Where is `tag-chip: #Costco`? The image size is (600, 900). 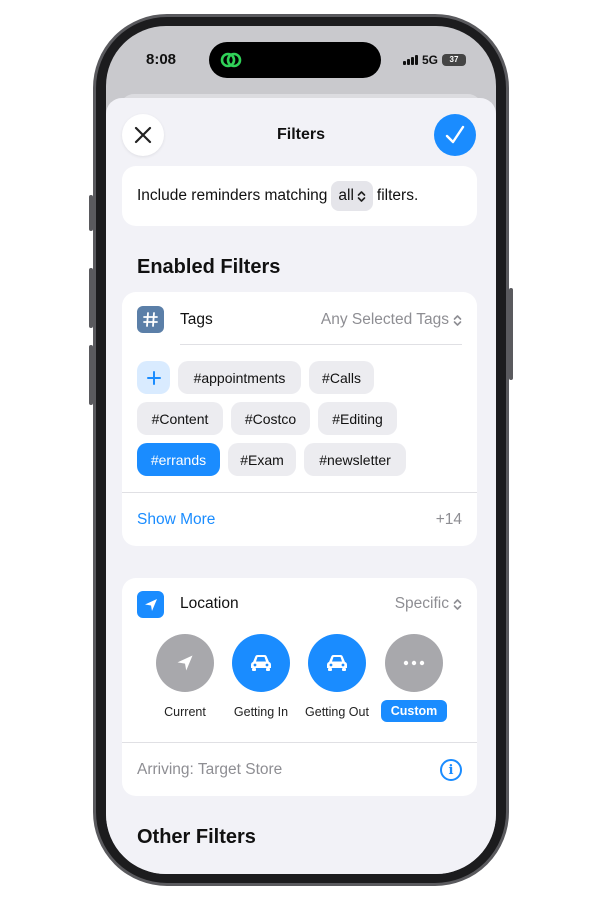 tag-chip: #Costco is located at coordinates (270, 418).